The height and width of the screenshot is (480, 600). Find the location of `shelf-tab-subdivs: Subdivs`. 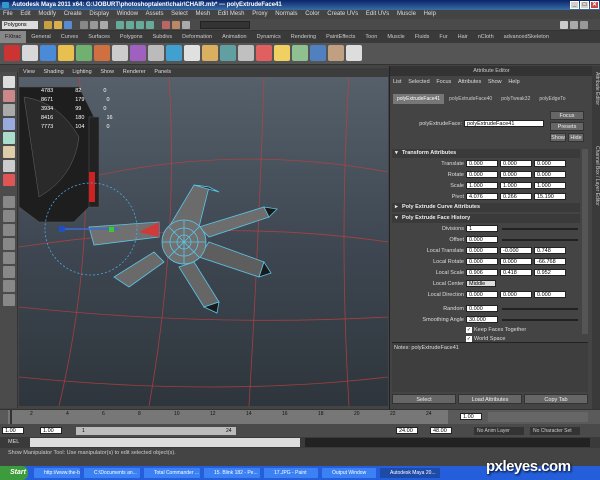

shelf-tab-subdivs: Subdivs is located at coordinates (163, 37).